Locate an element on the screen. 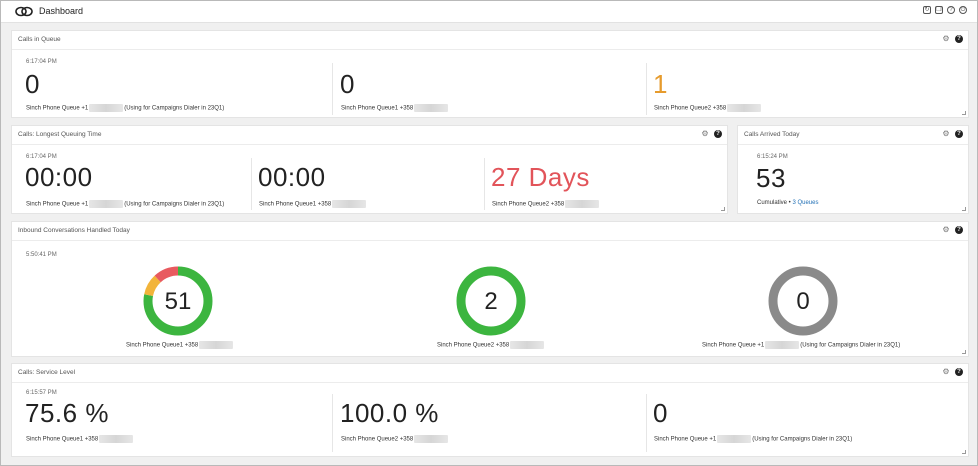  donut-value: 2 is located at coordinates (491, 301).